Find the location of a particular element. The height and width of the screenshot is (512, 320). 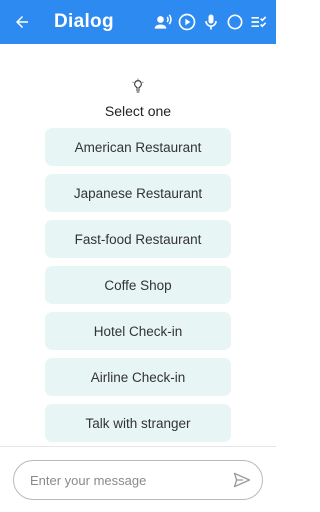

send-button is located at coordinates (242, 480).